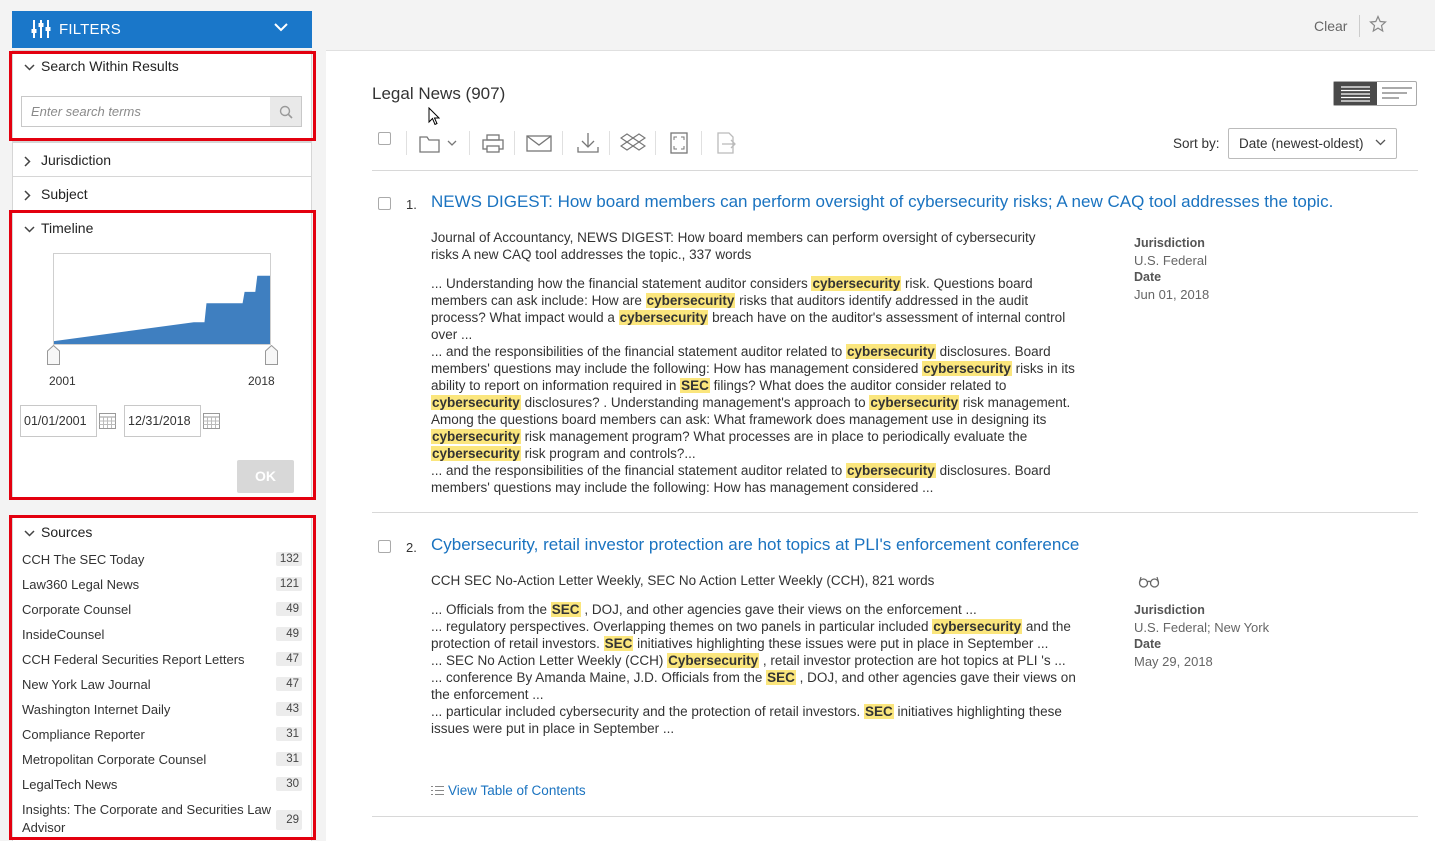 The width and height of the screenshot is (1435, 841). I want to click on subject-header: Subject, so click(56, 194).